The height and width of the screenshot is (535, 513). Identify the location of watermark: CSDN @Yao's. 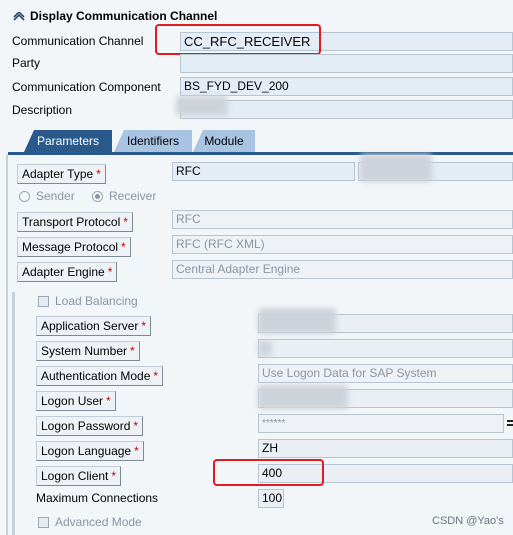
(468, 521).